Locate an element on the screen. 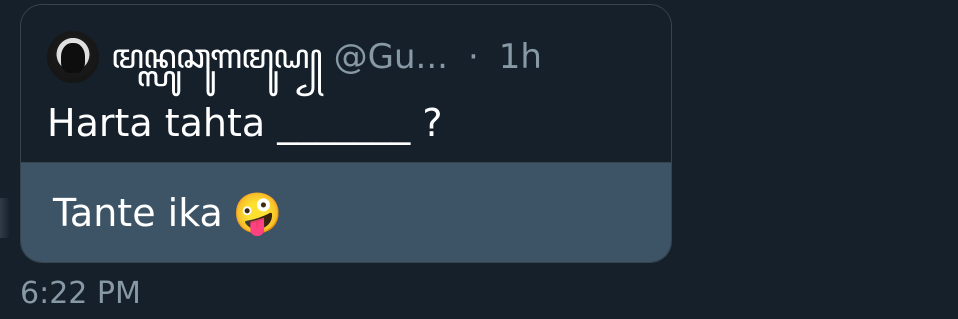 Image resolution: width=958 pixels, height=319 pixels. quoted-tweet-header: ꦩꦤ꧀ꦭꦸꦕꦸꦒꦩꦸꦝ꧀ @Gu... · 1h is located at coordinates (294, 57).